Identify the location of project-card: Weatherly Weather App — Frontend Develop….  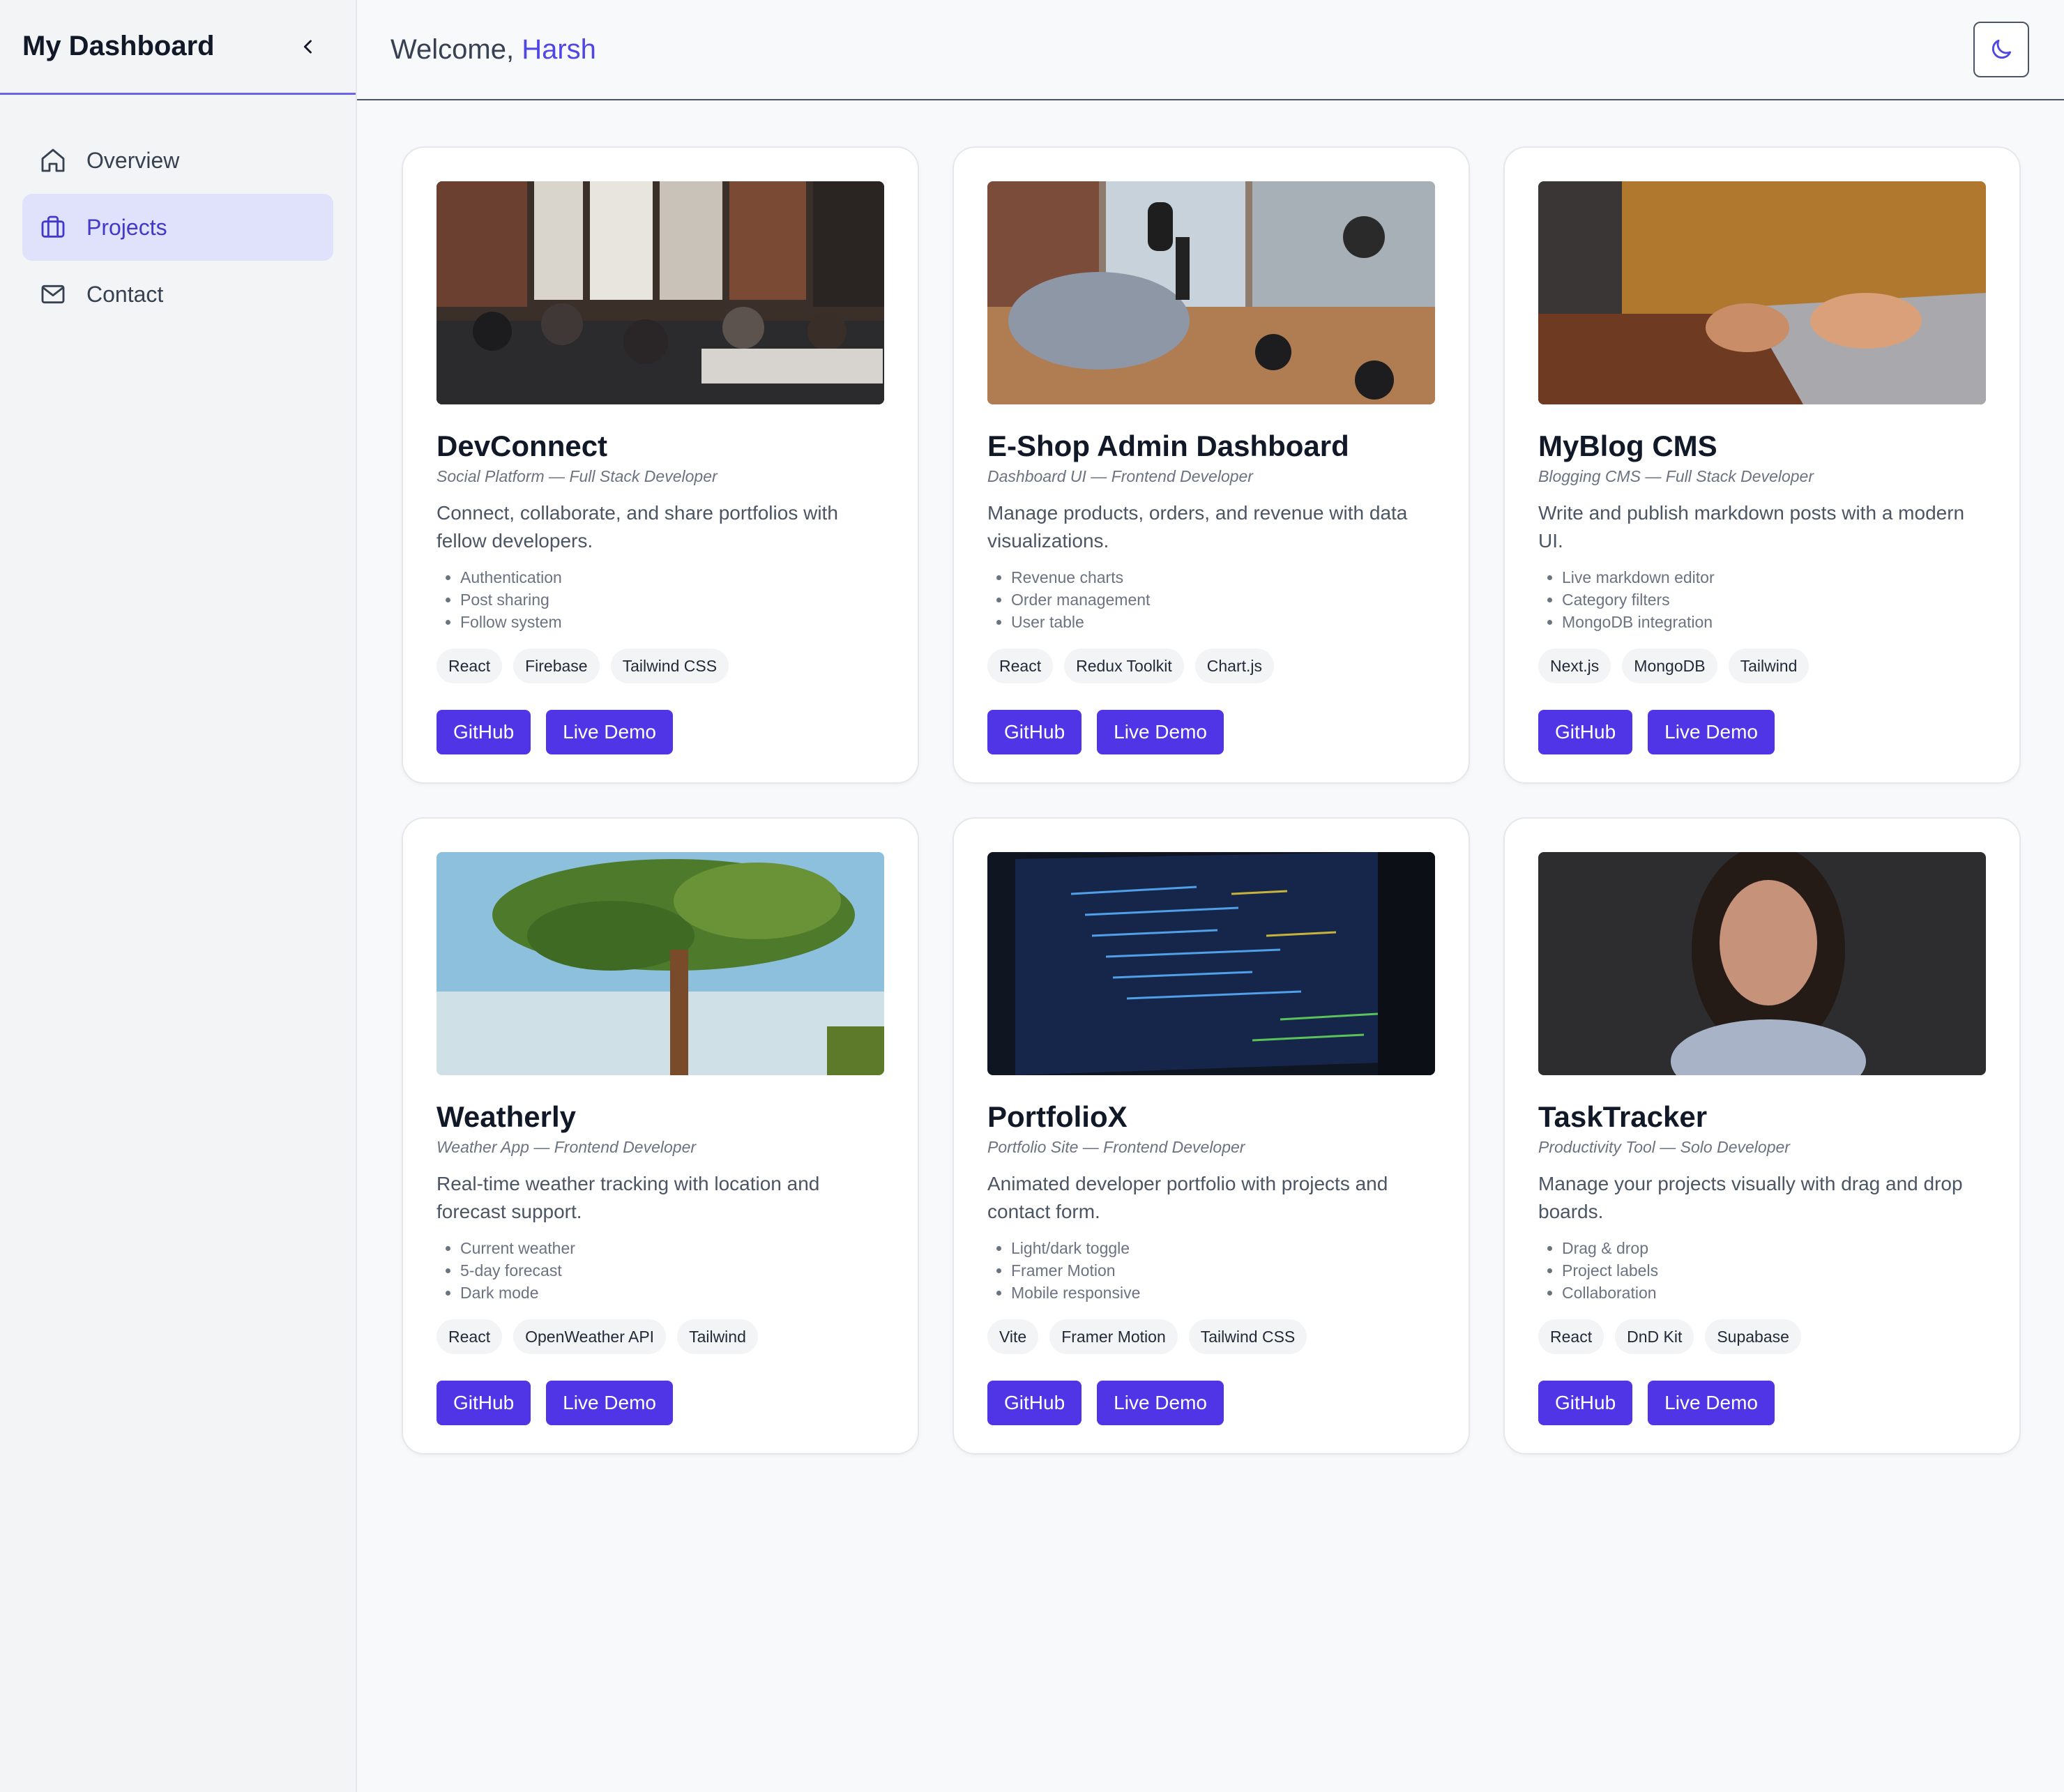
(660, 1136).